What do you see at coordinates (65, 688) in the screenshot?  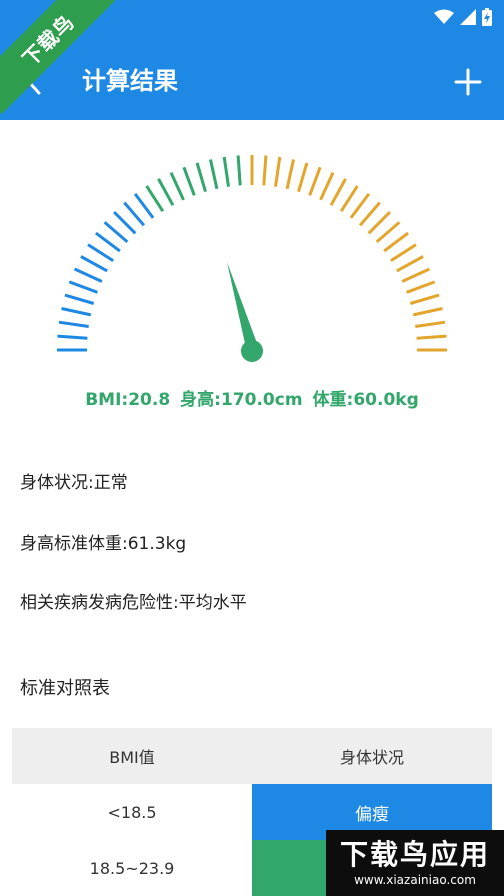 I see `reference-table-title: 标准对照表` at bounding box center [65, 688].